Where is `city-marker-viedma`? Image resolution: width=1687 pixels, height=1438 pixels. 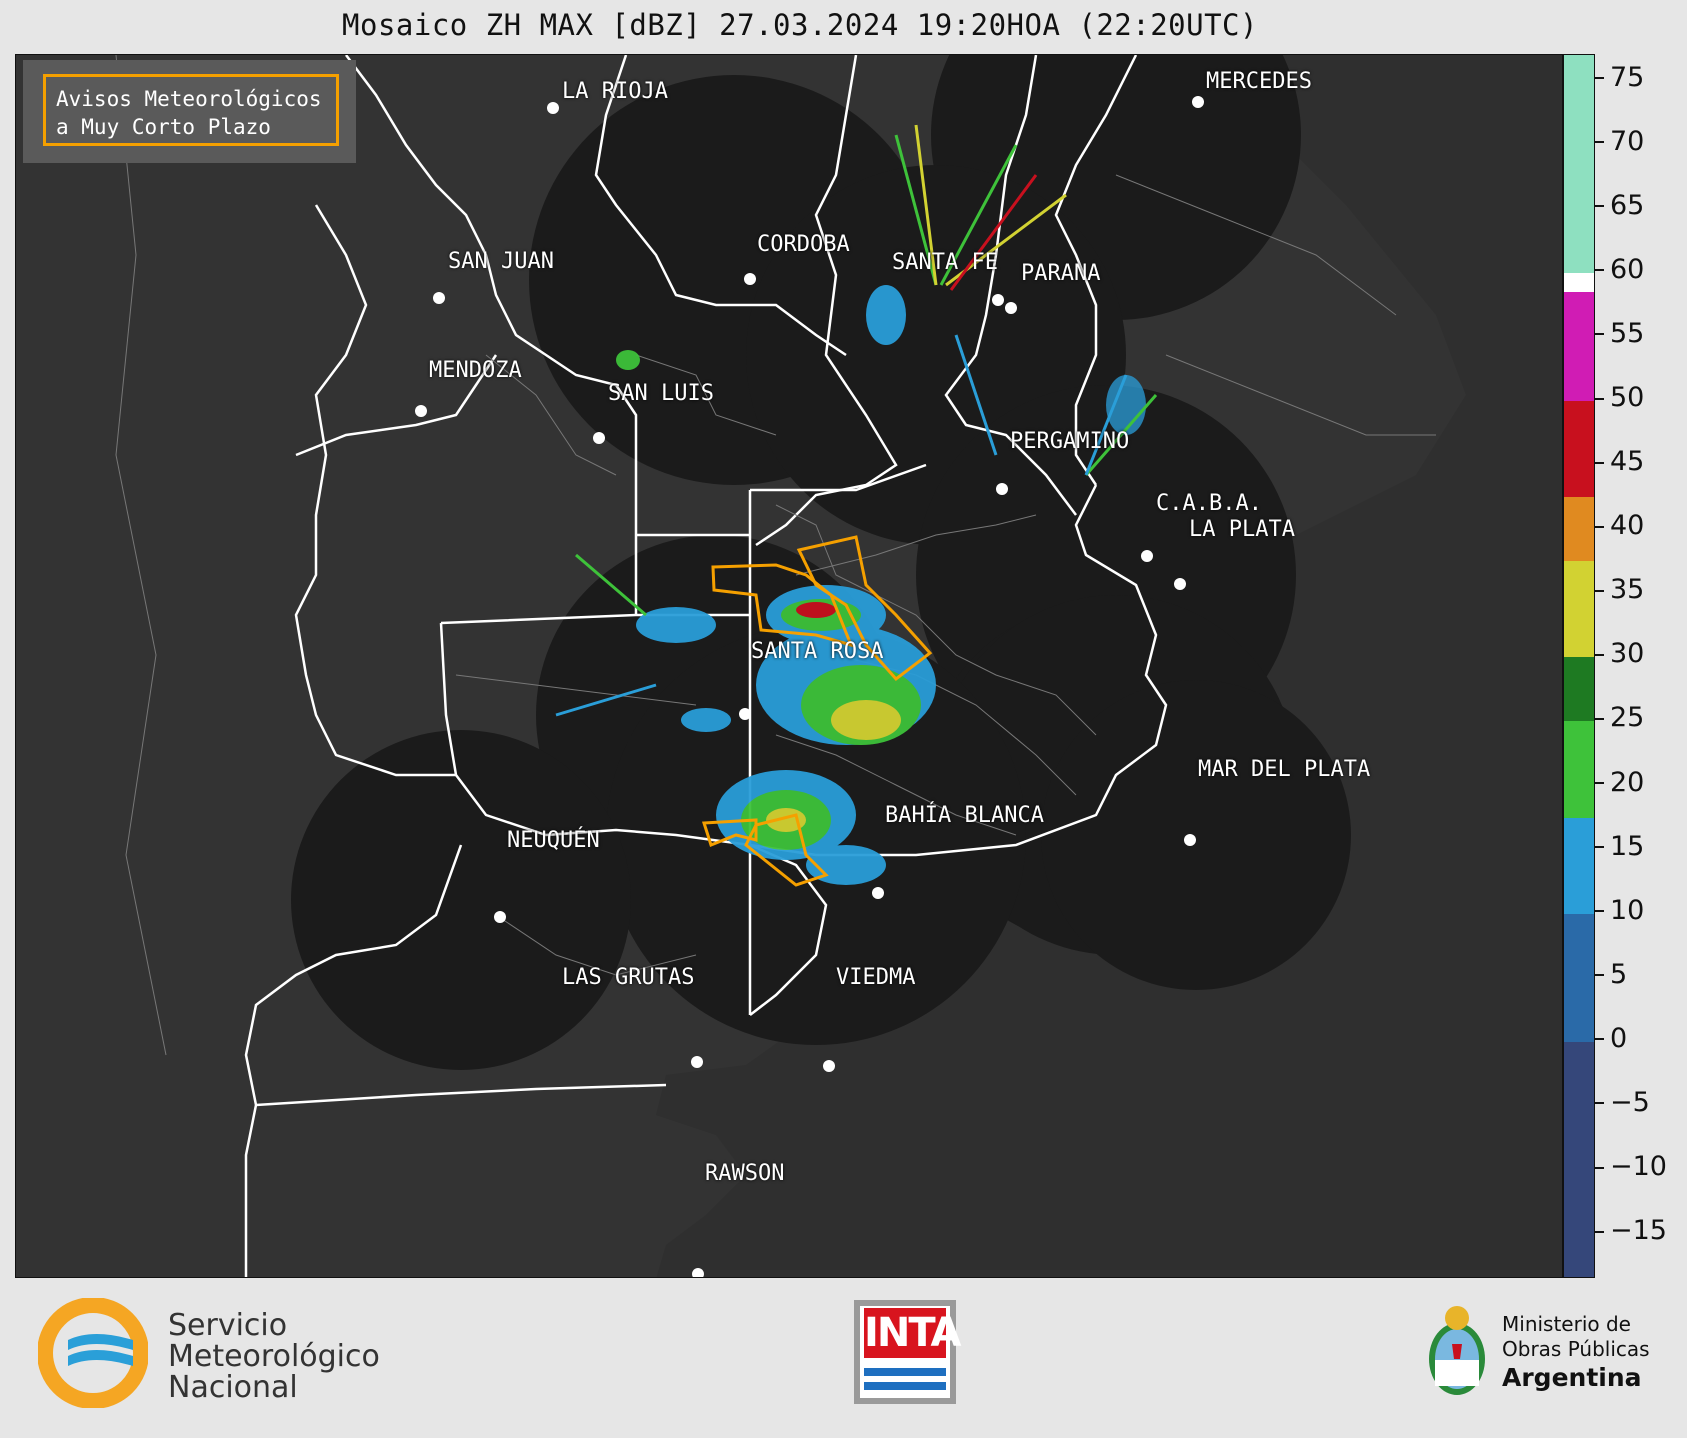
city-marker-viedma is located at coordinates (829, 1066).